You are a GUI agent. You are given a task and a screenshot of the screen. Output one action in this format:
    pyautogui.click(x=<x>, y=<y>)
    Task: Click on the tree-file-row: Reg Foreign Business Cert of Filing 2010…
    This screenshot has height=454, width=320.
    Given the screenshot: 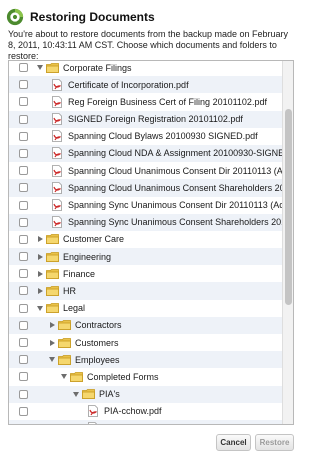 What is the action you would take?
    pyautogui.click(x=146, y=102)
    